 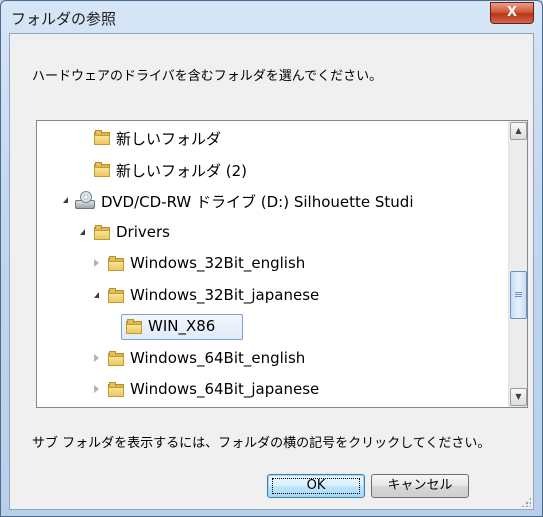 I want to click on focus-rect, so click(x=316, y=486).